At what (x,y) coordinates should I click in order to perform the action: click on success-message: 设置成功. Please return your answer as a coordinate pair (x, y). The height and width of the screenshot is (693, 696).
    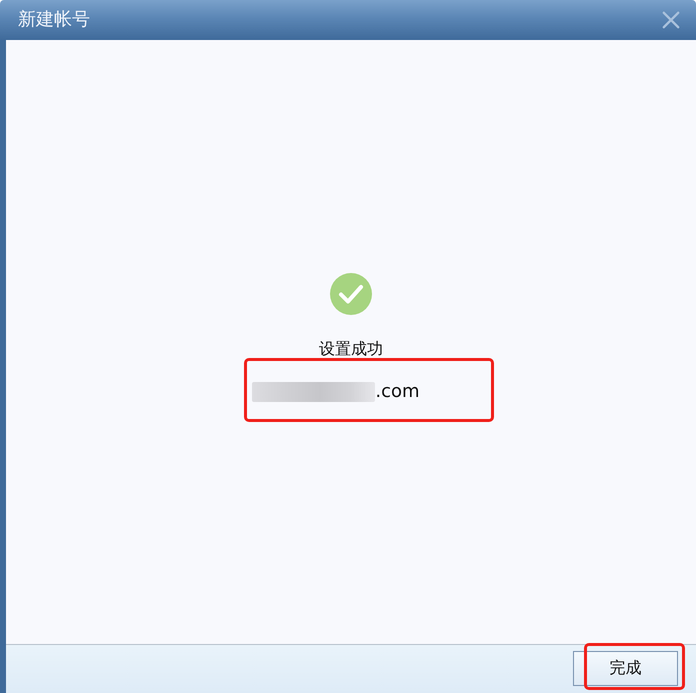
    Looking at the image, I should click on (351, 349).